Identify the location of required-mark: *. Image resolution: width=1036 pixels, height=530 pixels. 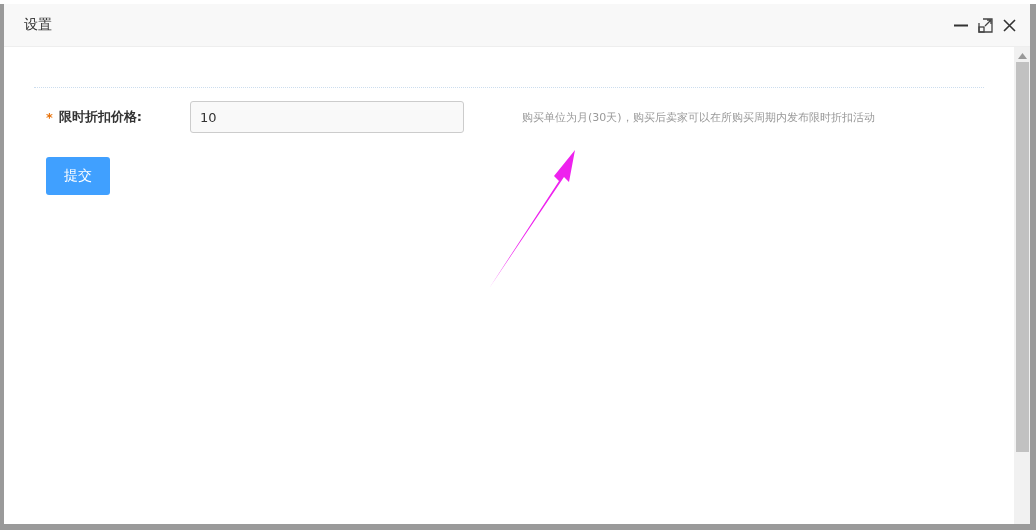
(49, 117).